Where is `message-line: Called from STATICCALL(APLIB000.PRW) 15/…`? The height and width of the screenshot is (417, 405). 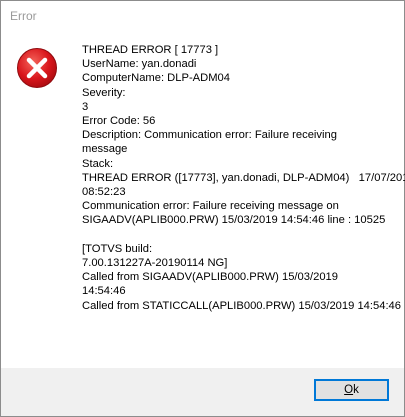
message-line: Called from STATICCALL(APLIB000.PRW) 15/… is located at coordinates (242, 305).